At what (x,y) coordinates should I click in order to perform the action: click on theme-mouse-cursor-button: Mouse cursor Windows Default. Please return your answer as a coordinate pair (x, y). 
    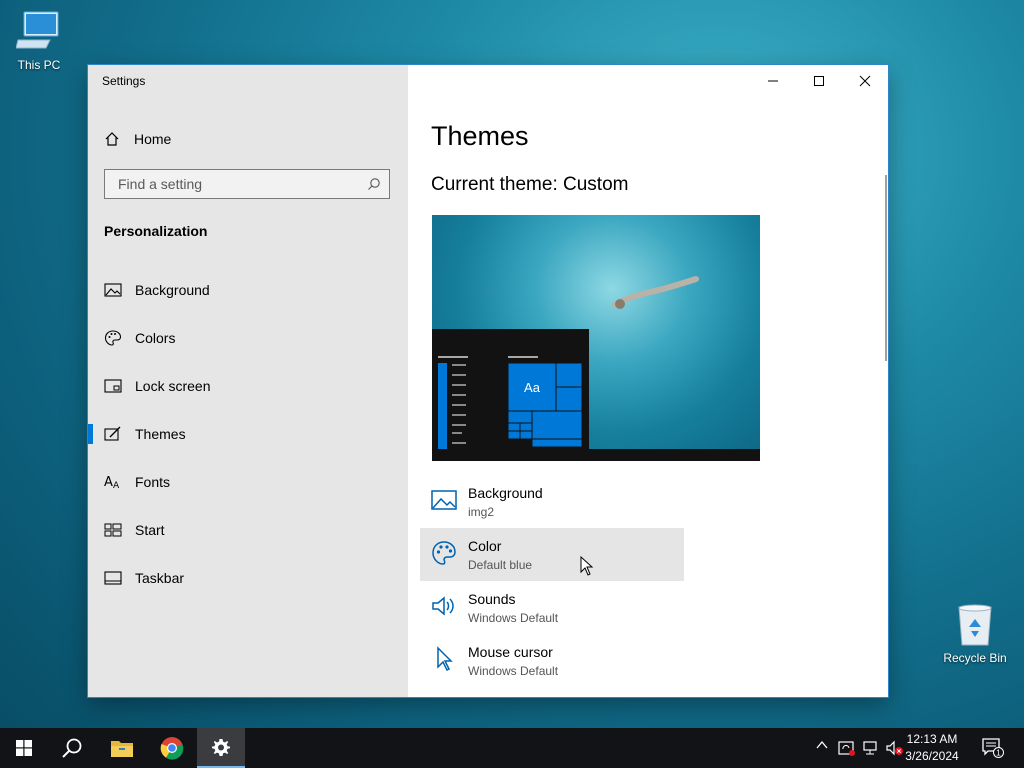
    Looking at the image, I should click on (552, 660).